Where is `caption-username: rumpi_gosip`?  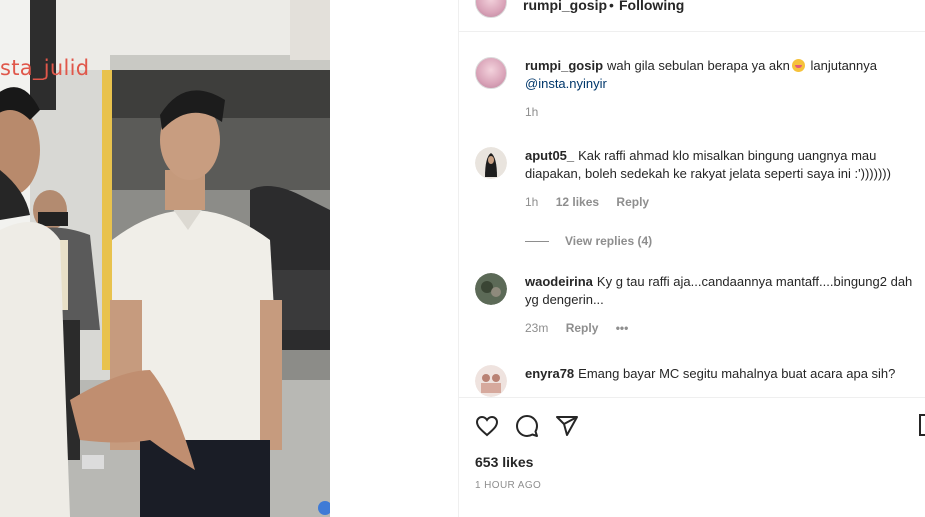
caption-username: rumpi_gosip is located at coordinates (564, 65).